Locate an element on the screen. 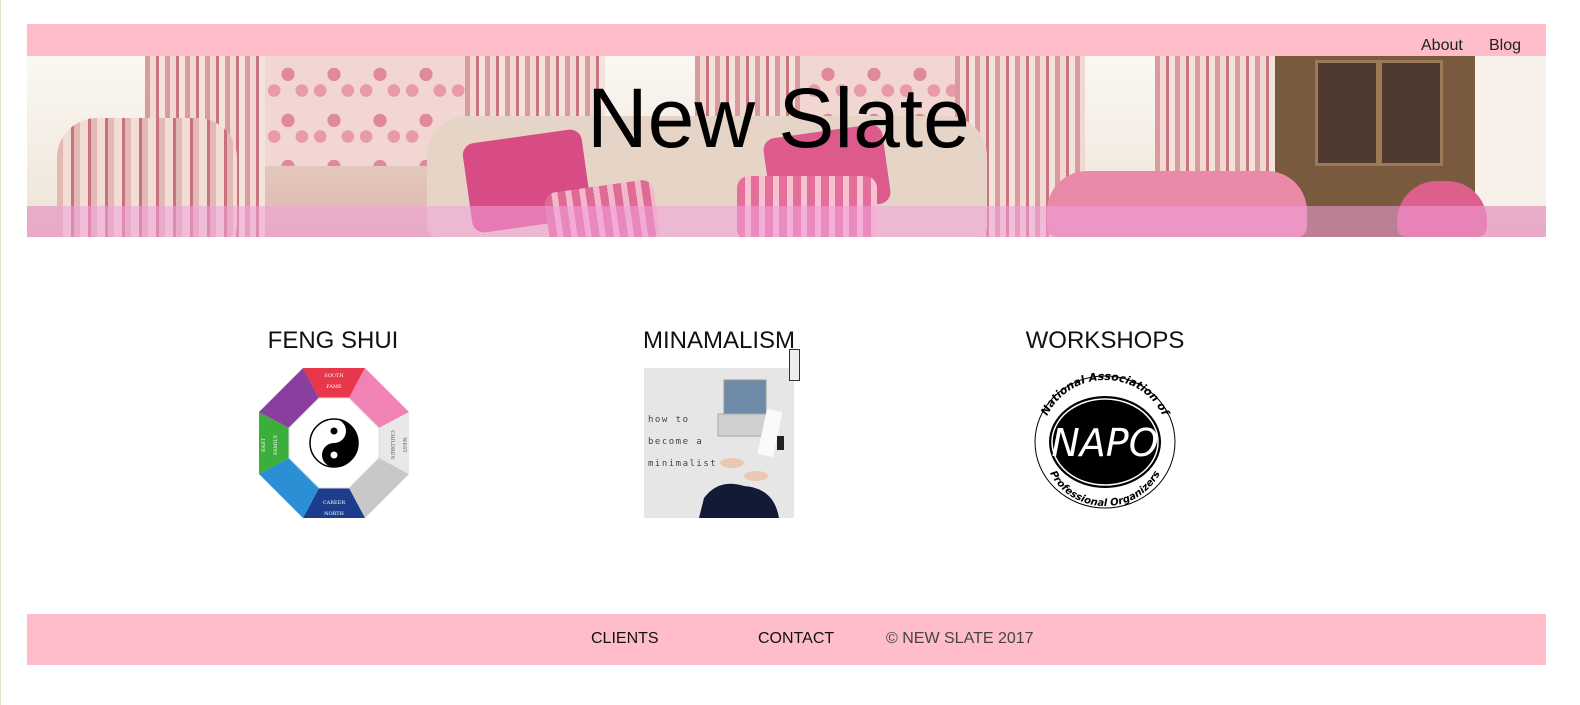 This screenshot has height=705, width=1580. phone is located at coordinates (780, 443).